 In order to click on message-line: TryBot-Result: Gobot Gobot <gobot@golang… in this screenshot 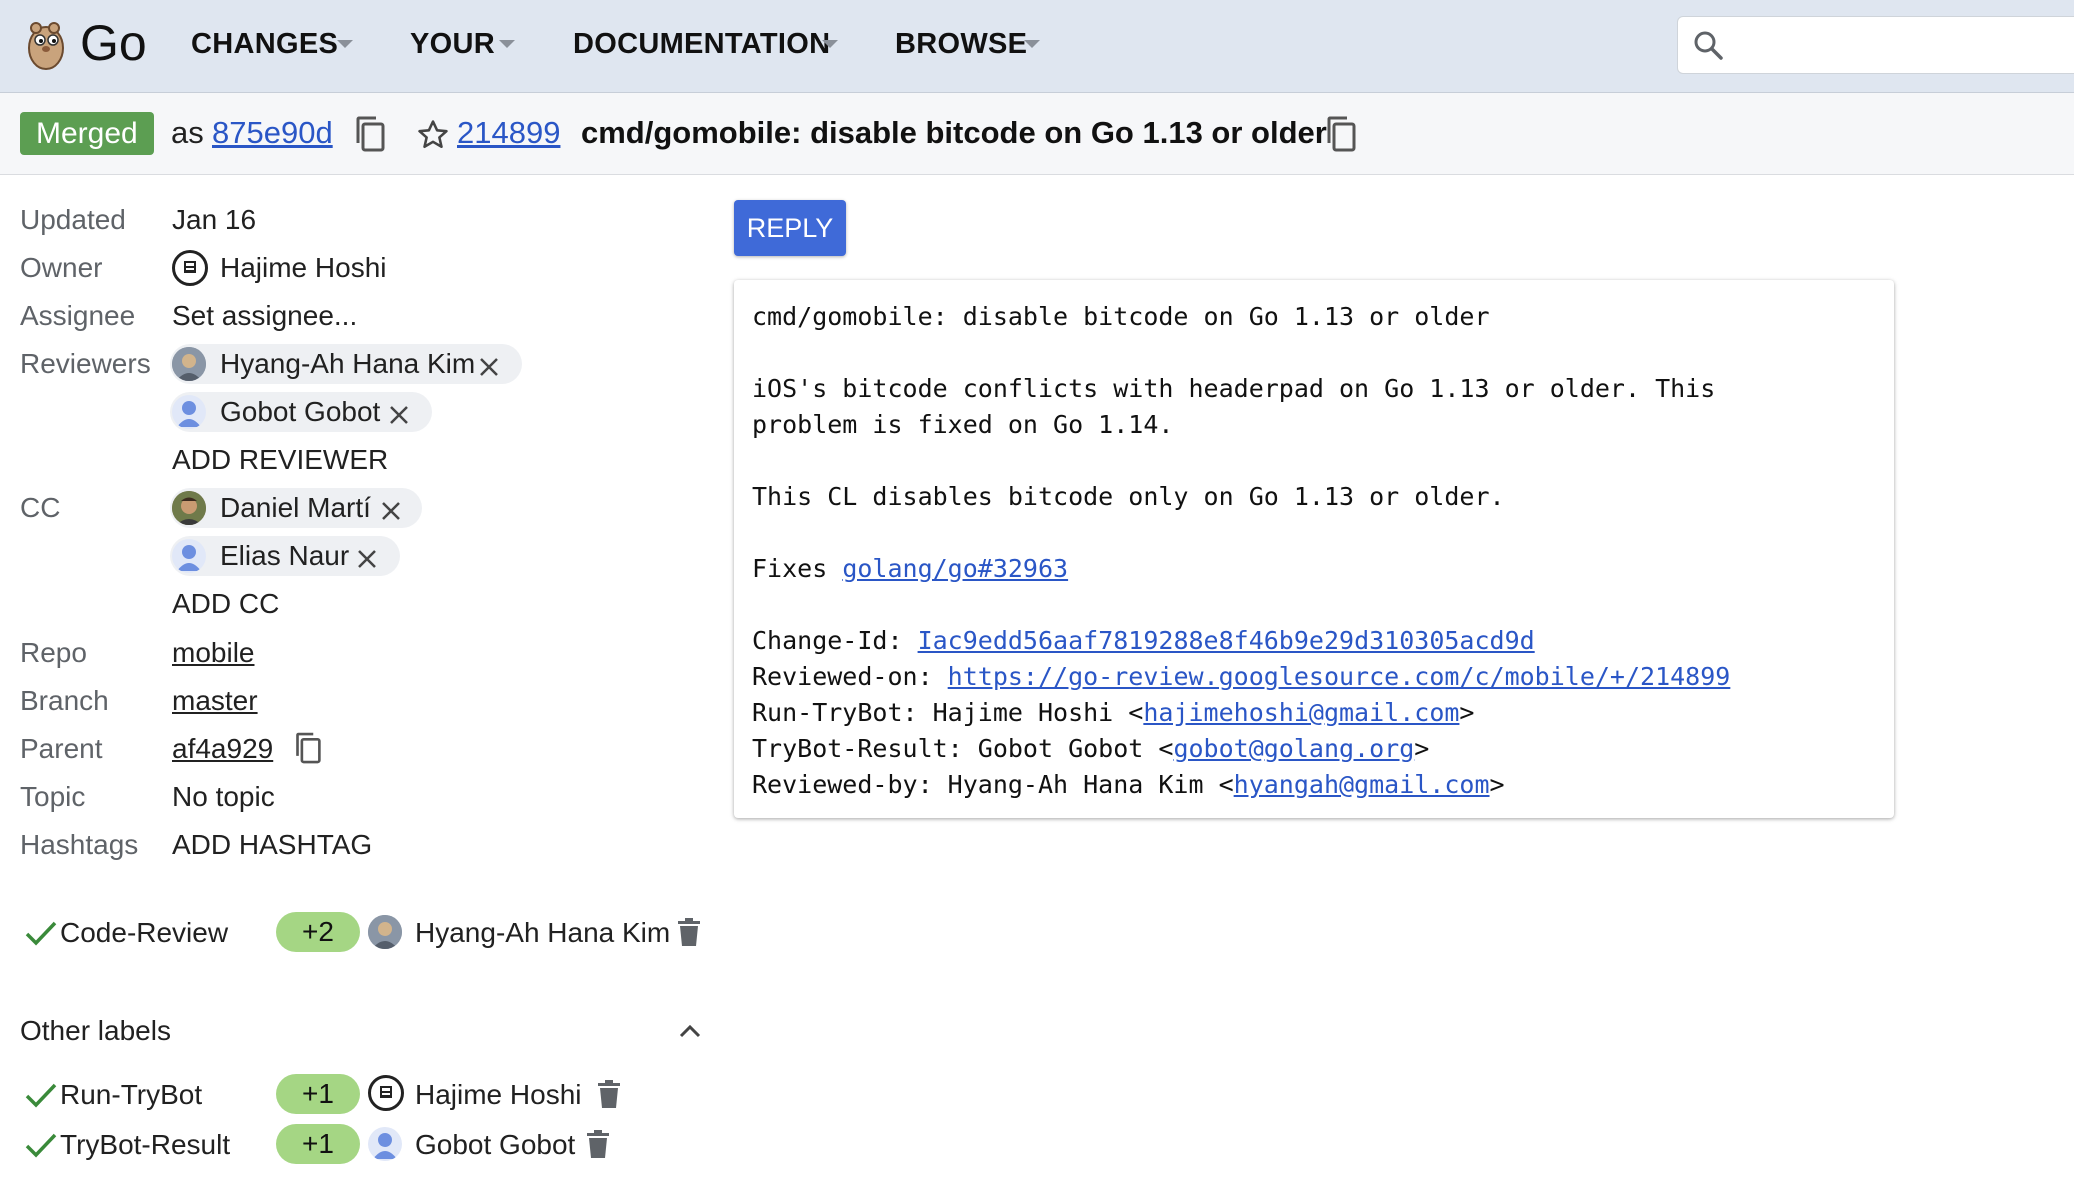, I will do `click(1090, 748)`.